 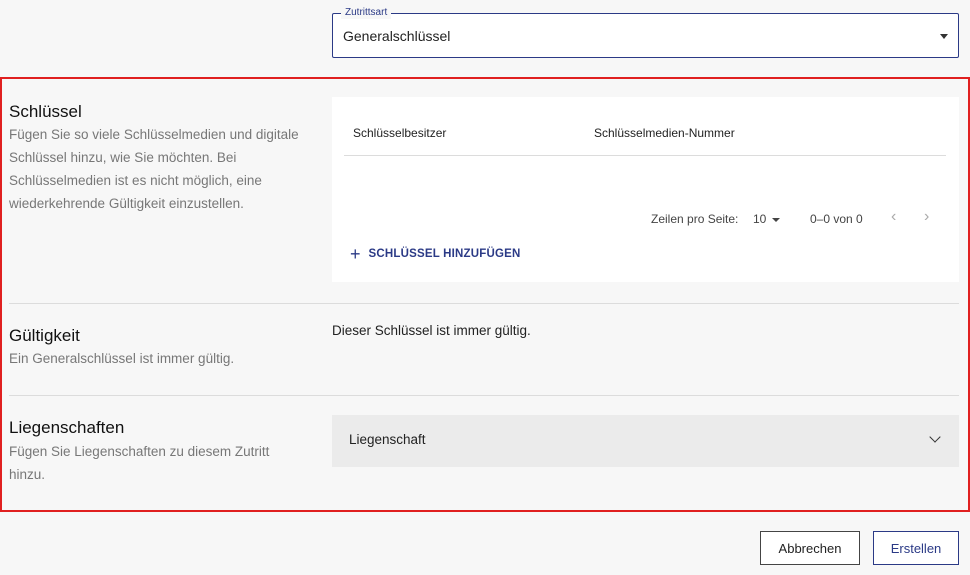 I want to click on chevron-right-icon: ›, so click(x=926, y=217).